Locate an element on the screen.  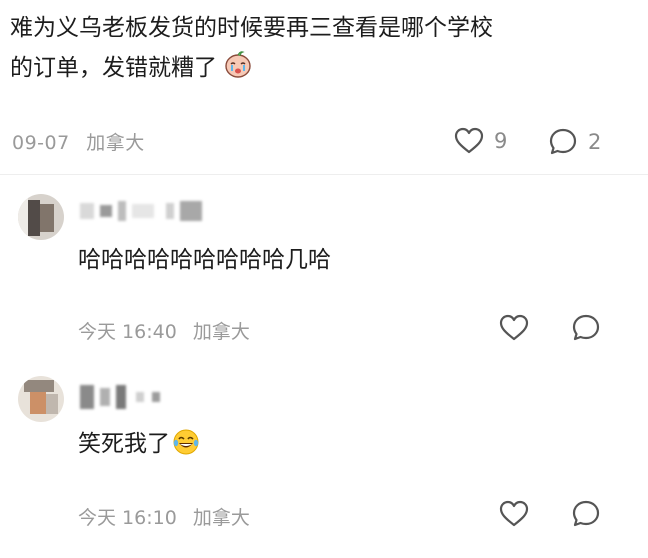
reply-time: 今天 16:10 is located at coordinates (127, 518).